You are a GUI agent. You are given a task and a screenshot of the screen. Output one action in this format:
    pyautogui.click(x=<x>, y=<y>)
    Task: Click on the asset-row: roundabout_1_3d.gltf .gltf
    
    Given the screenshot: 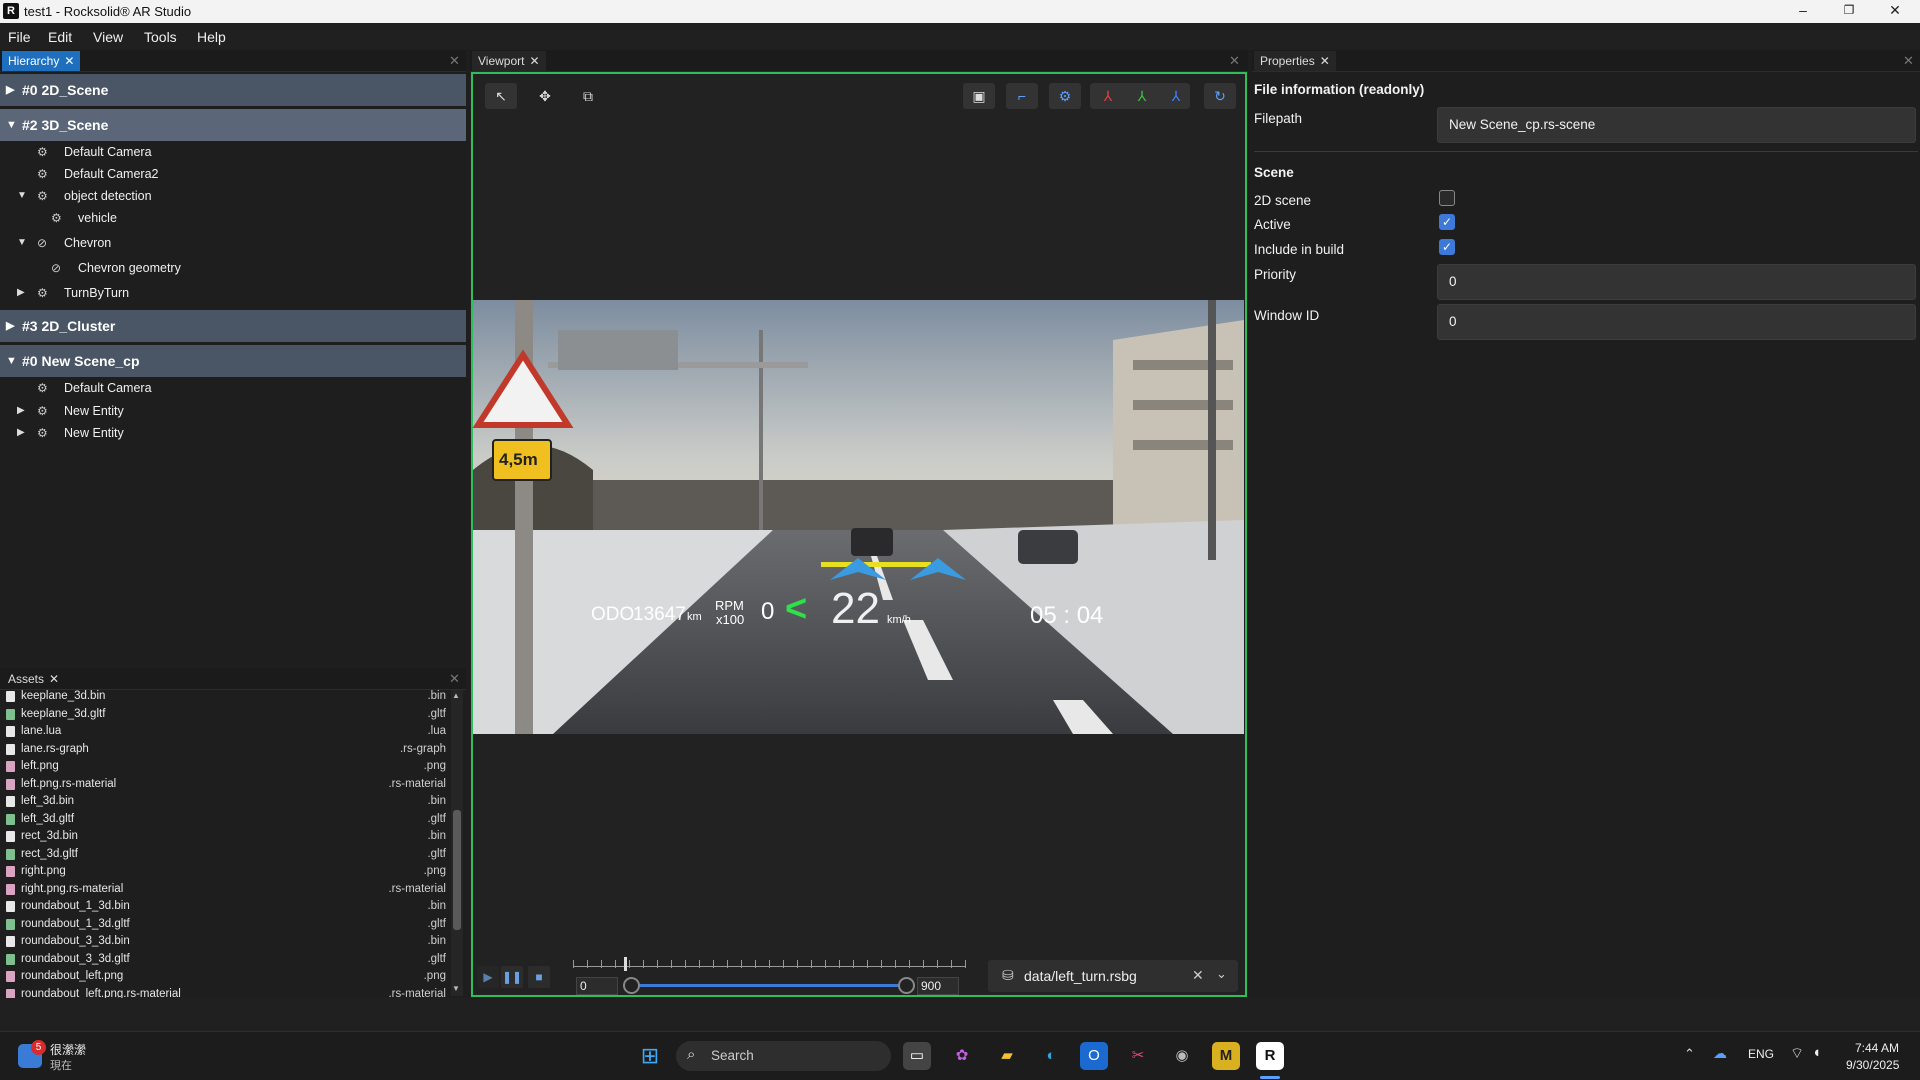 What is the action you would take?
    pyautogui.click(x=224, y=925)
    